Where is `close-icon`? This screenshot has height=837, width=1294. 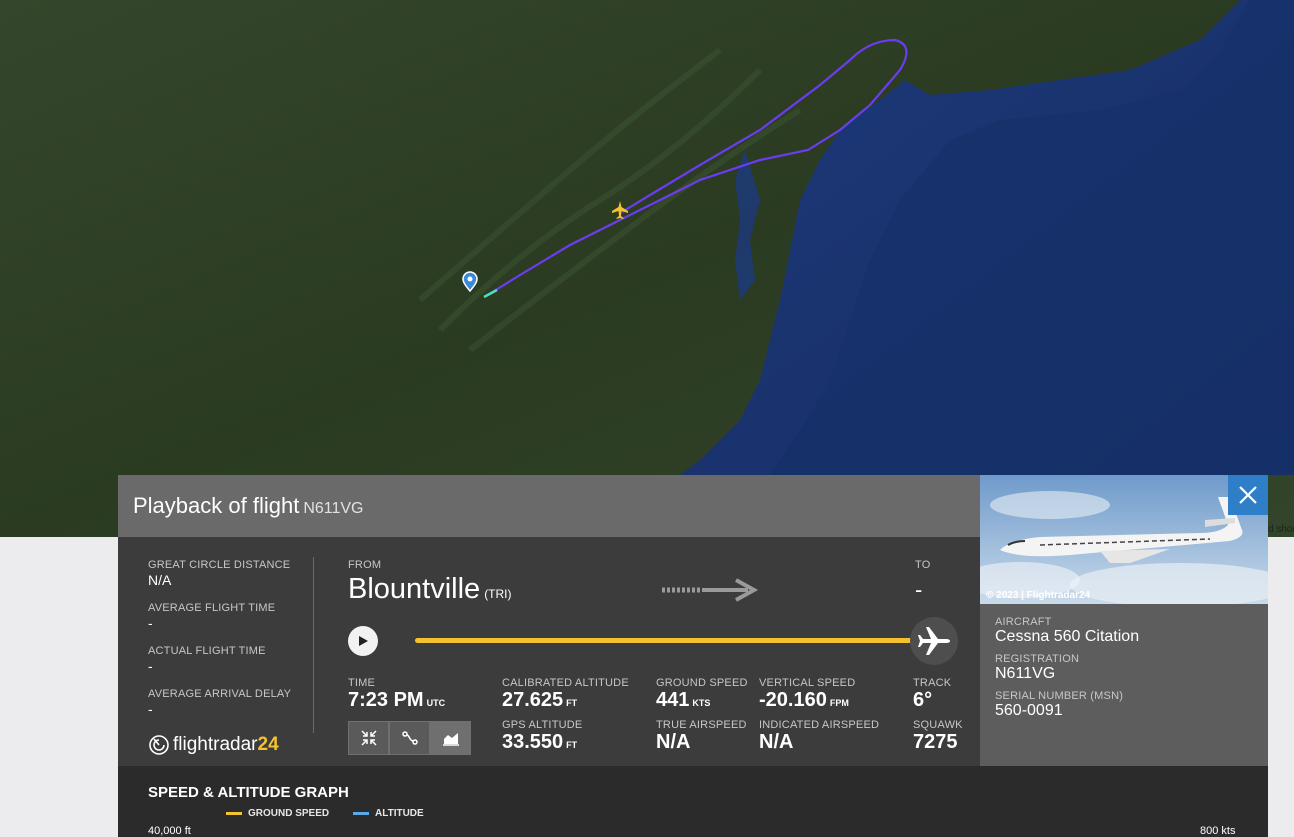
close-icon is located at coordinates (1248, 495).